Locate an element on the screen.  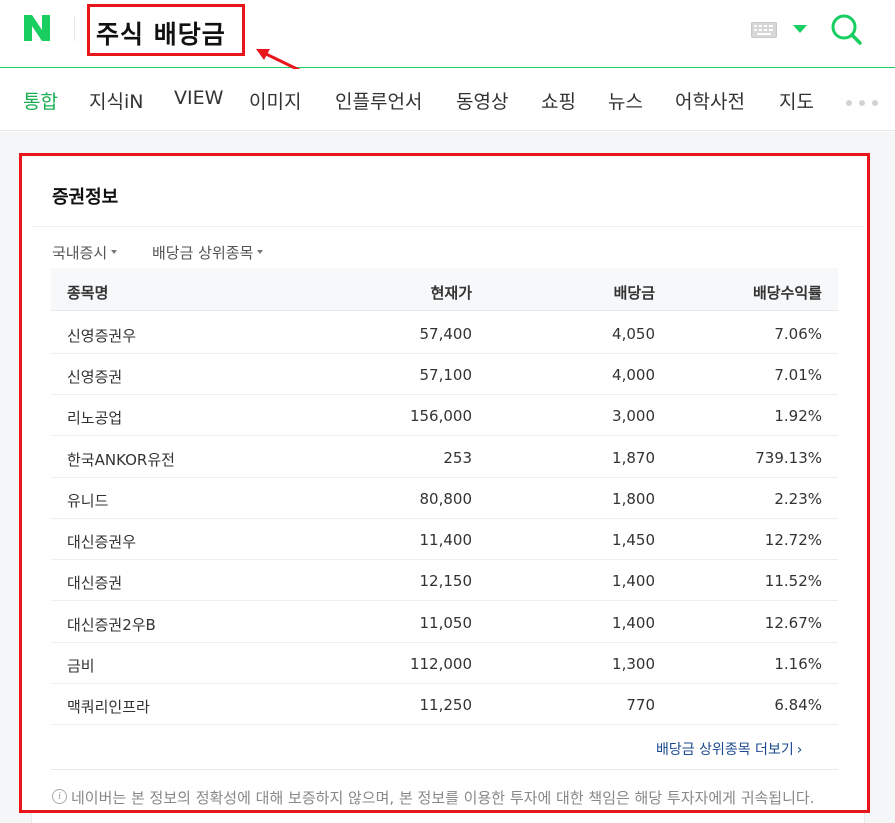
market-filter-label: 국내증시 is located at coordinates (80, 253).